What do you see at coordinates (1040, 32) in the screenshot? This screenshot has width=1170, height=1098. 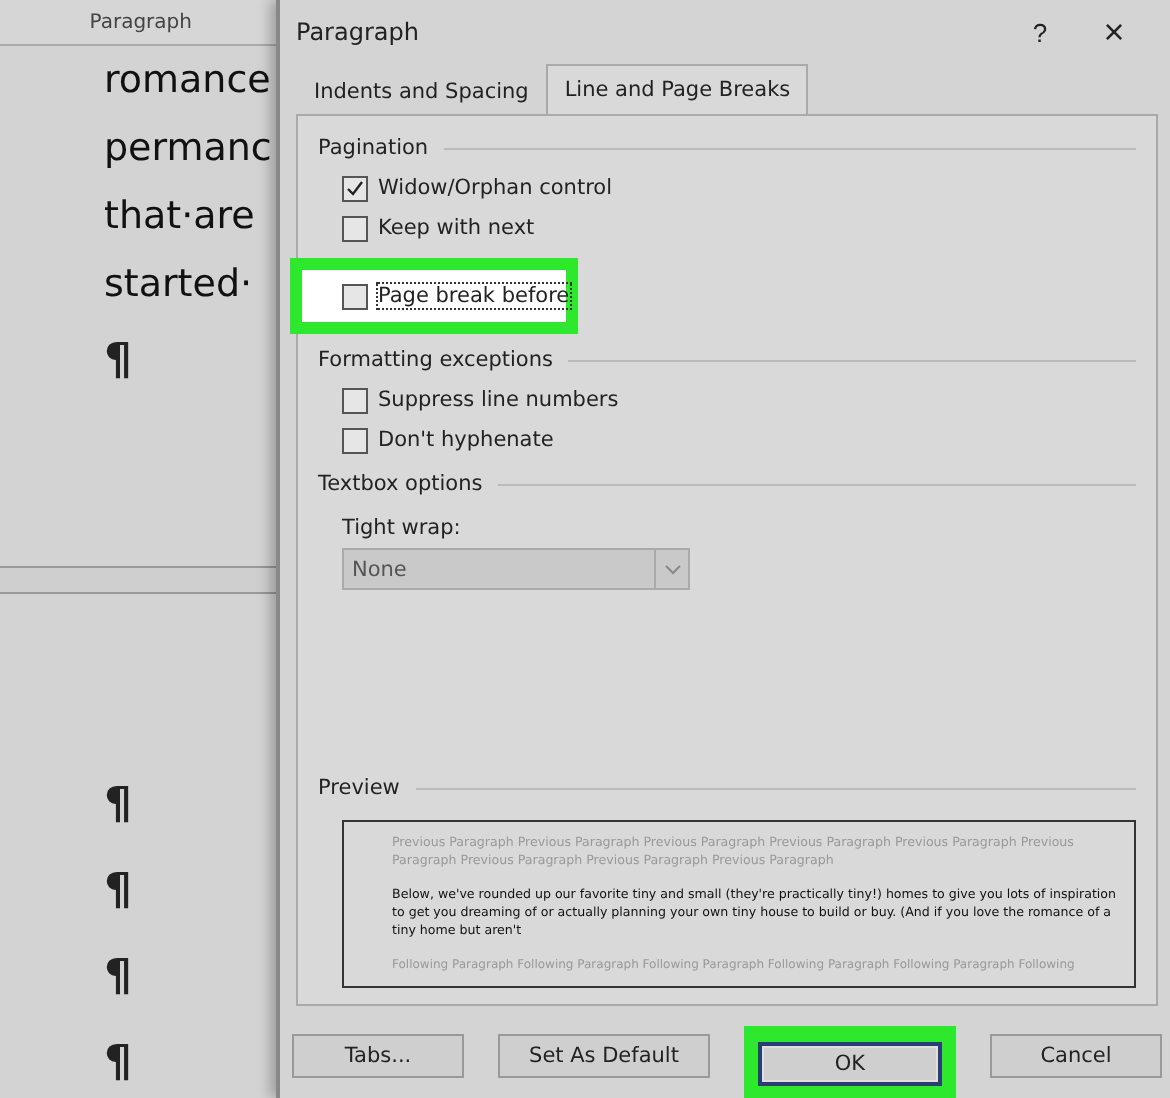 I see `help-button: ?` at bounding box center [1040, 32].